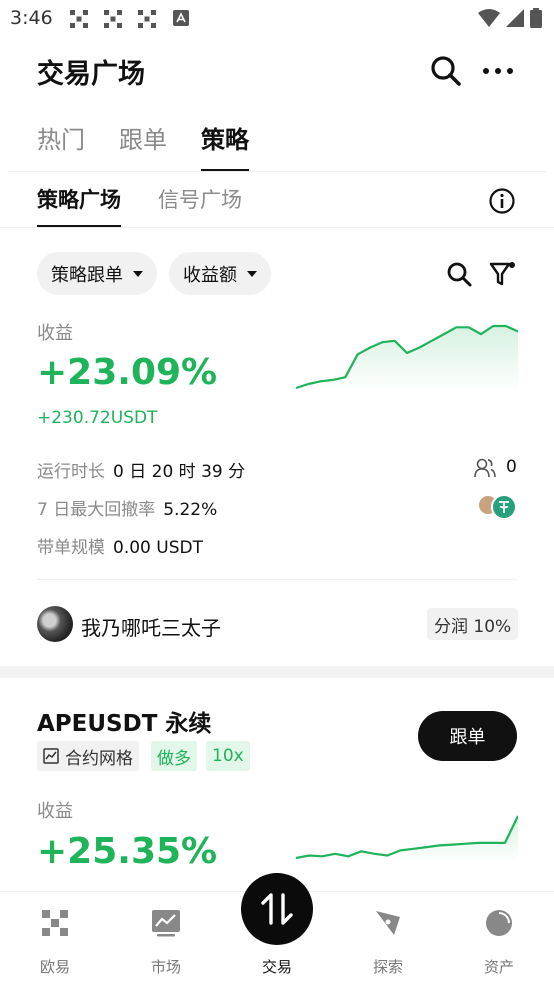  I want to click on aum-label: 带单规模, so click(71, 548).